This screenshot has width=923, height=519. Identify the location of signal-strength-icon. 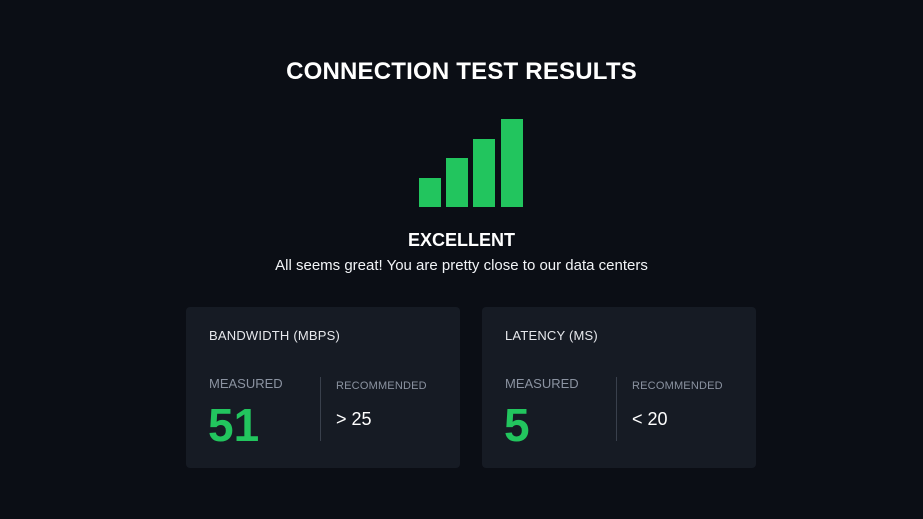
(471, 163).